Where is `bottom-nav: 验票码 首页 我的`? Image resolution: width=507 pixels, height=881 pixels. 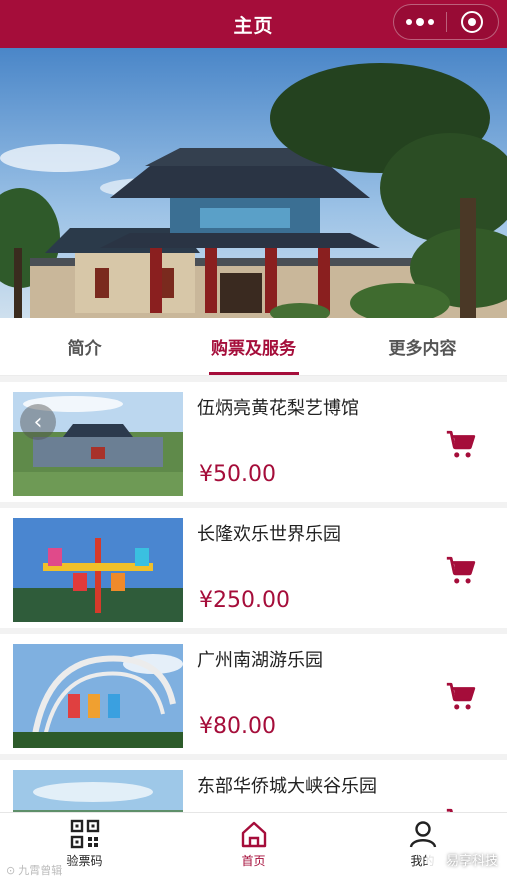
bottom-nav: 验票码 首页 我的 is located at coordinates (253, 846).